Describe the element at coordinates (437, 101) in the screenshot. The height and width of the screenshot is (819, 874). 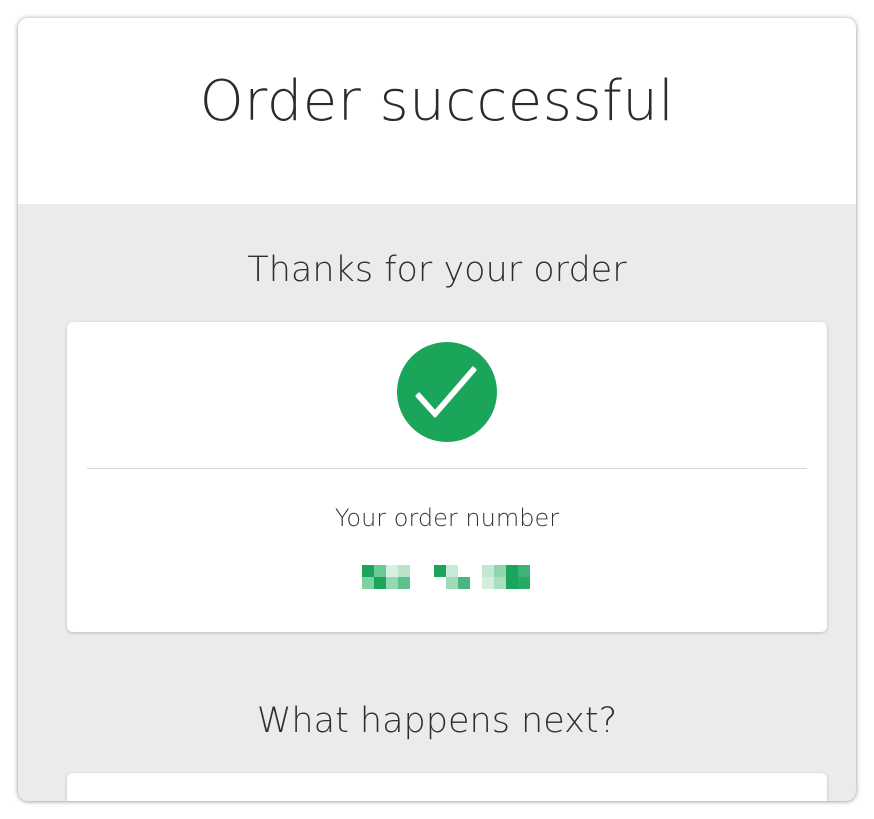
I see `page-title: Order successful` at that location.